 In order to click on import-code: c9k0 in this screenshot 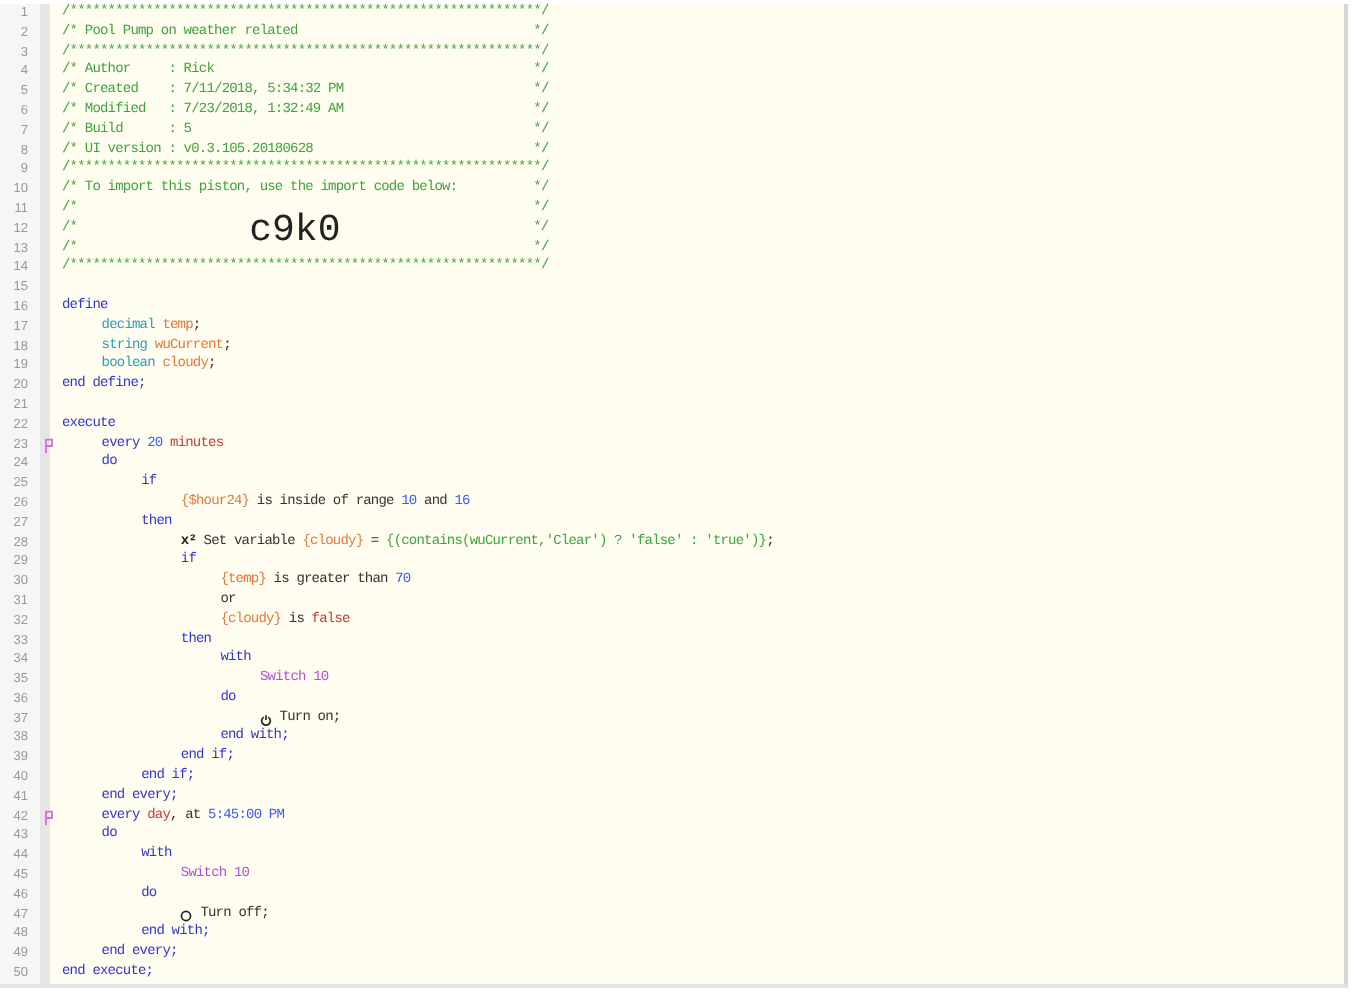, I will do `click(295, 229)`.